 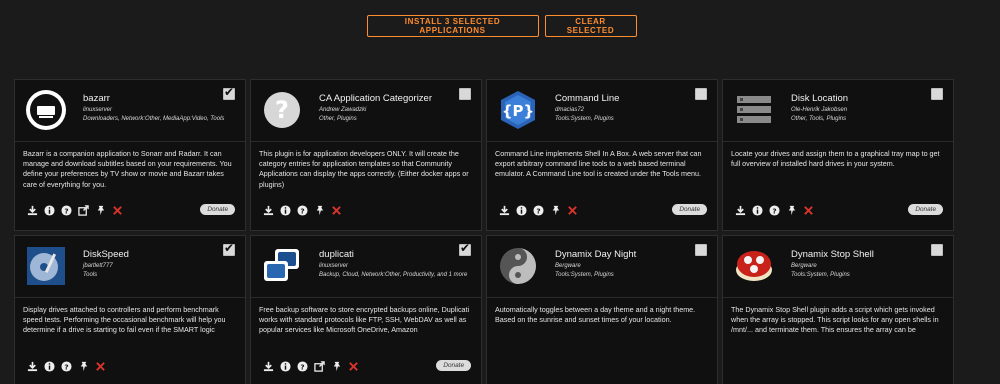 What do you see at coordinates (518, 110) in the screenshot?
I see `command-line-logo-icon: {P}` at bounding box center [518, 110].